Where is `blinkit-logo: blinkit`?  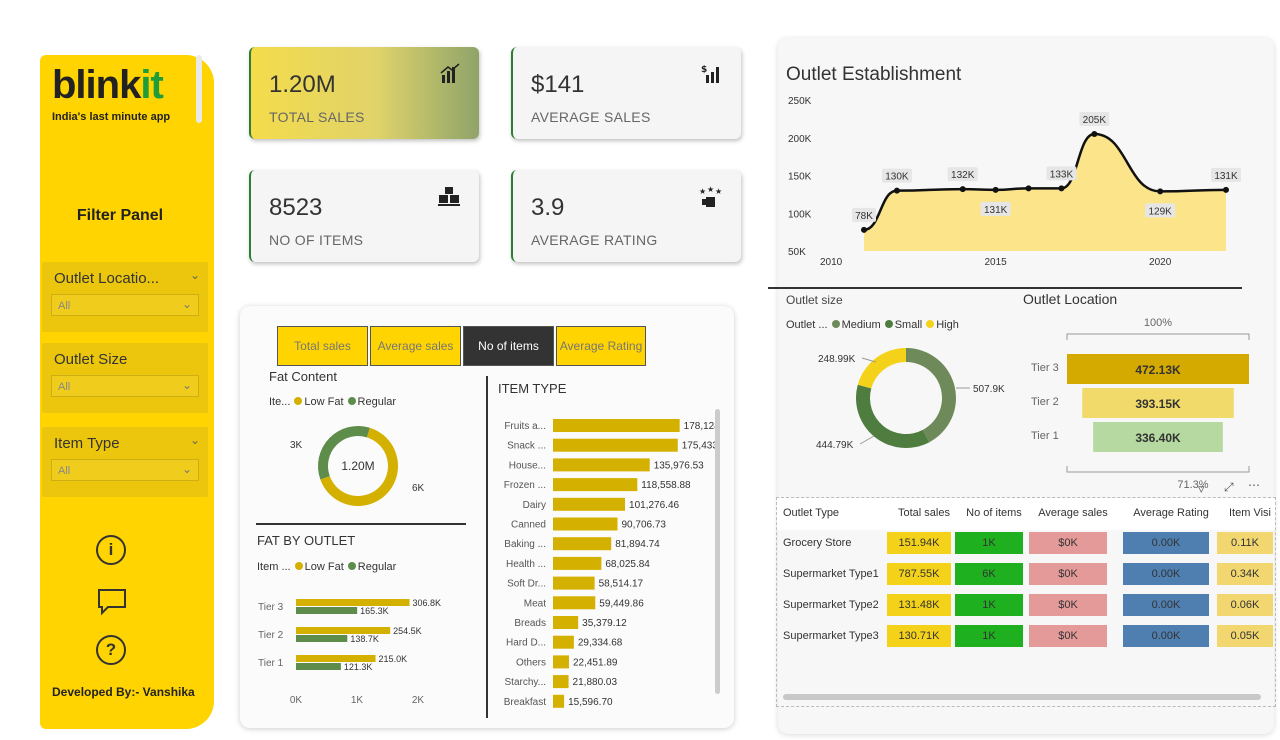
blinkit-logo: blinkit is located at coordinates (108, 85).